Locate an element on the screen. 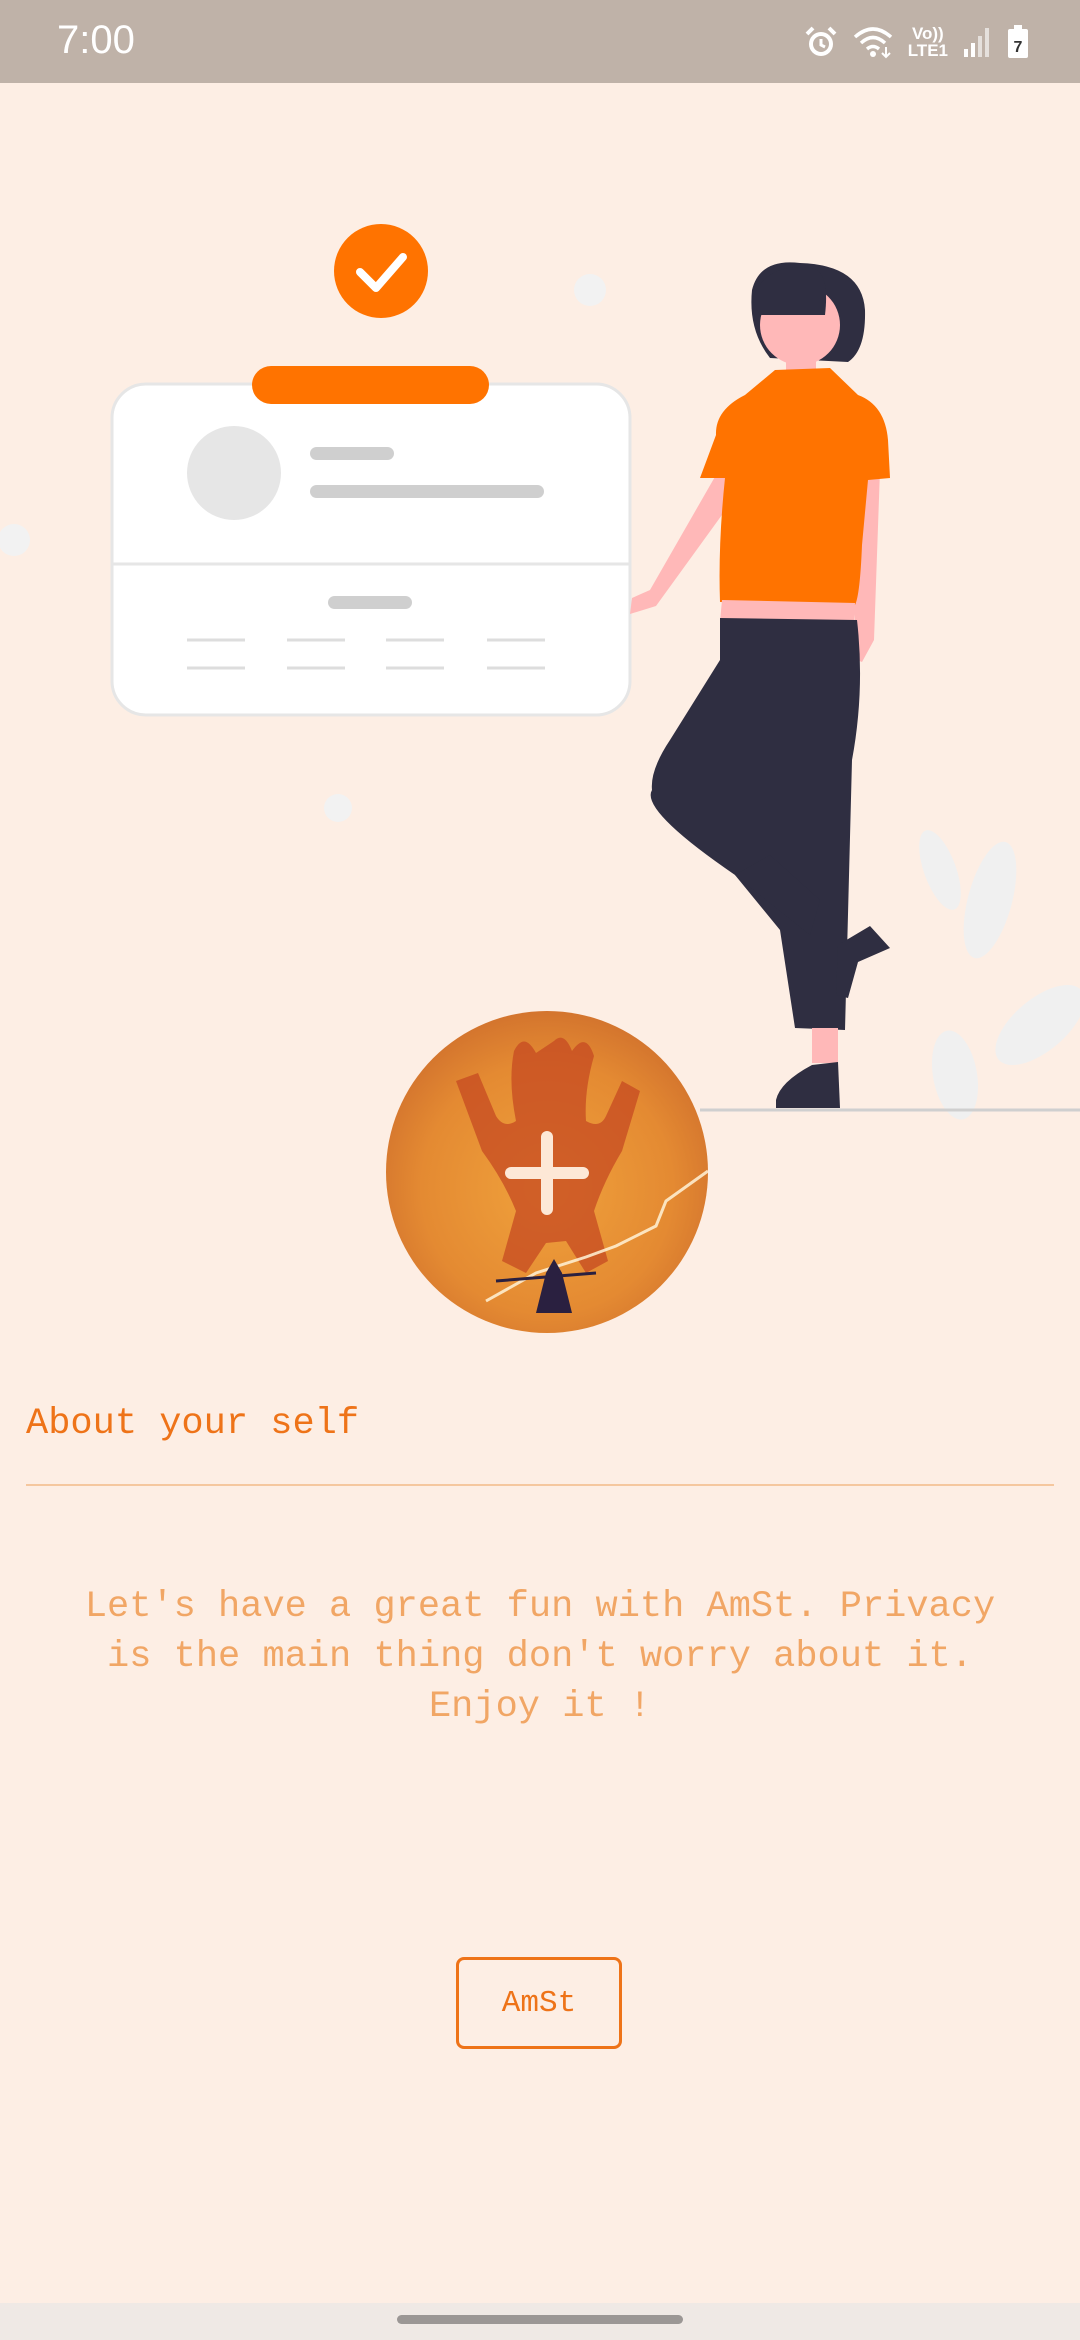  profile-card is located at coordinates (371, 541).